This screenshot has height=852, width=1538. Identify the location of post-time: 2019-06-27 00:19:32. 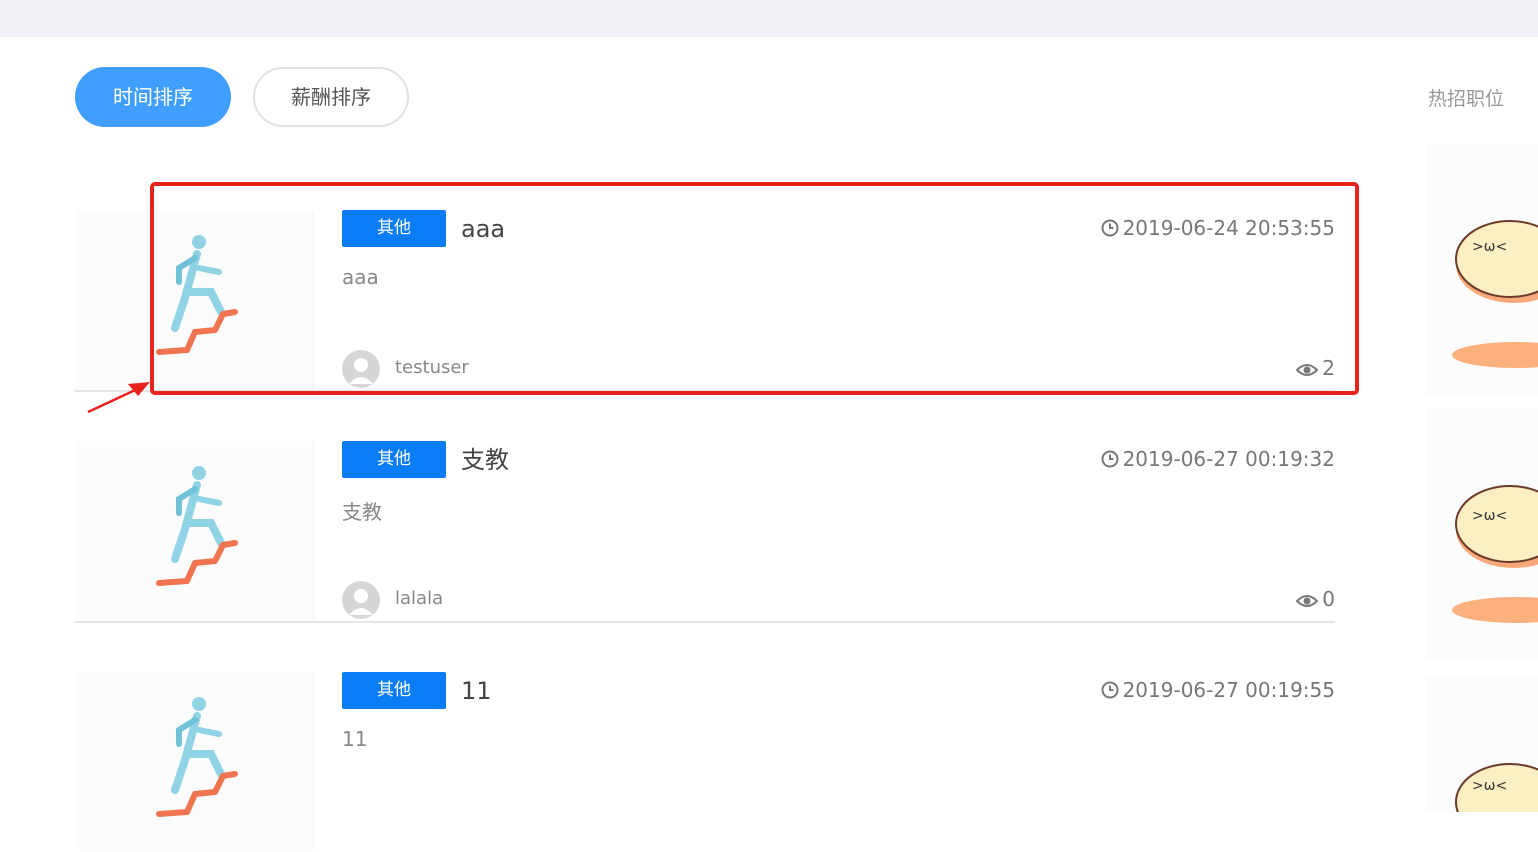
(1218, 459).